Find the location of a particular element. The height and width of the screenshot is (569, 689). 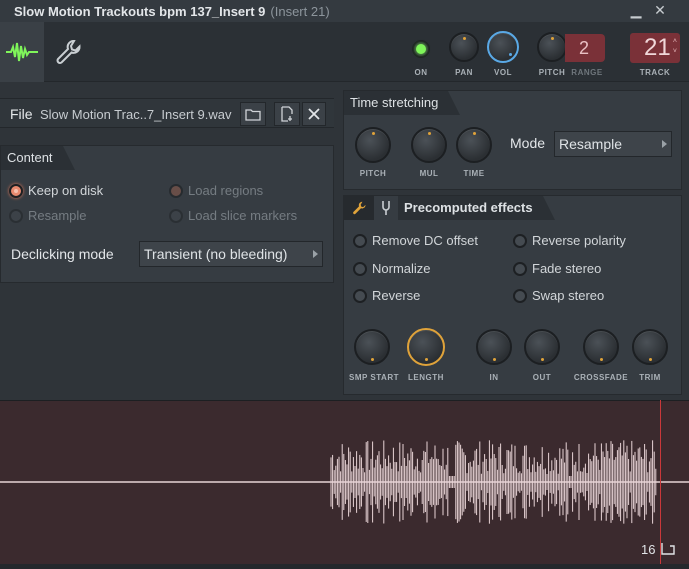

vol-label: VOL is located at coordinates (503, 72).